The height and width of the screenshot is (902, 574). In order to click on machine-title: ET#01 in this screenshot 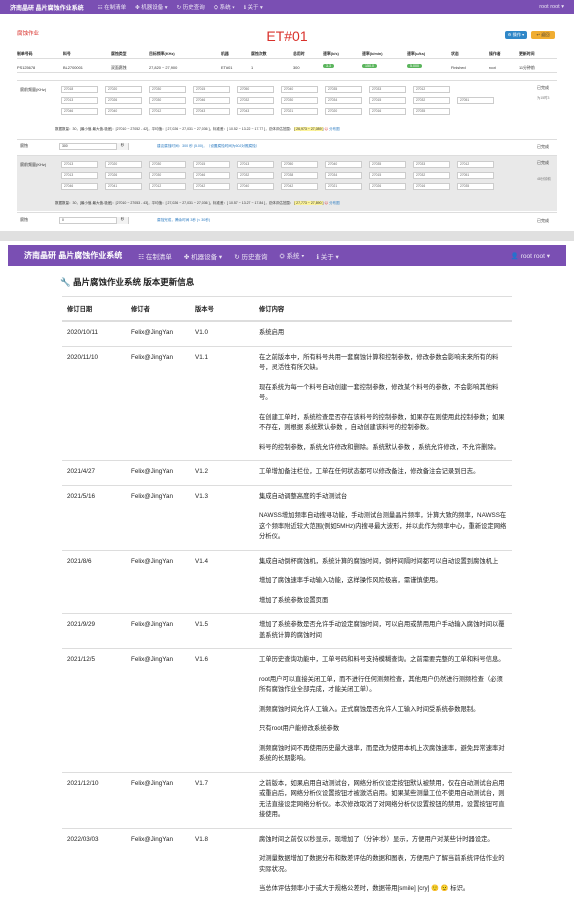, I will do `click(287, 36)`.